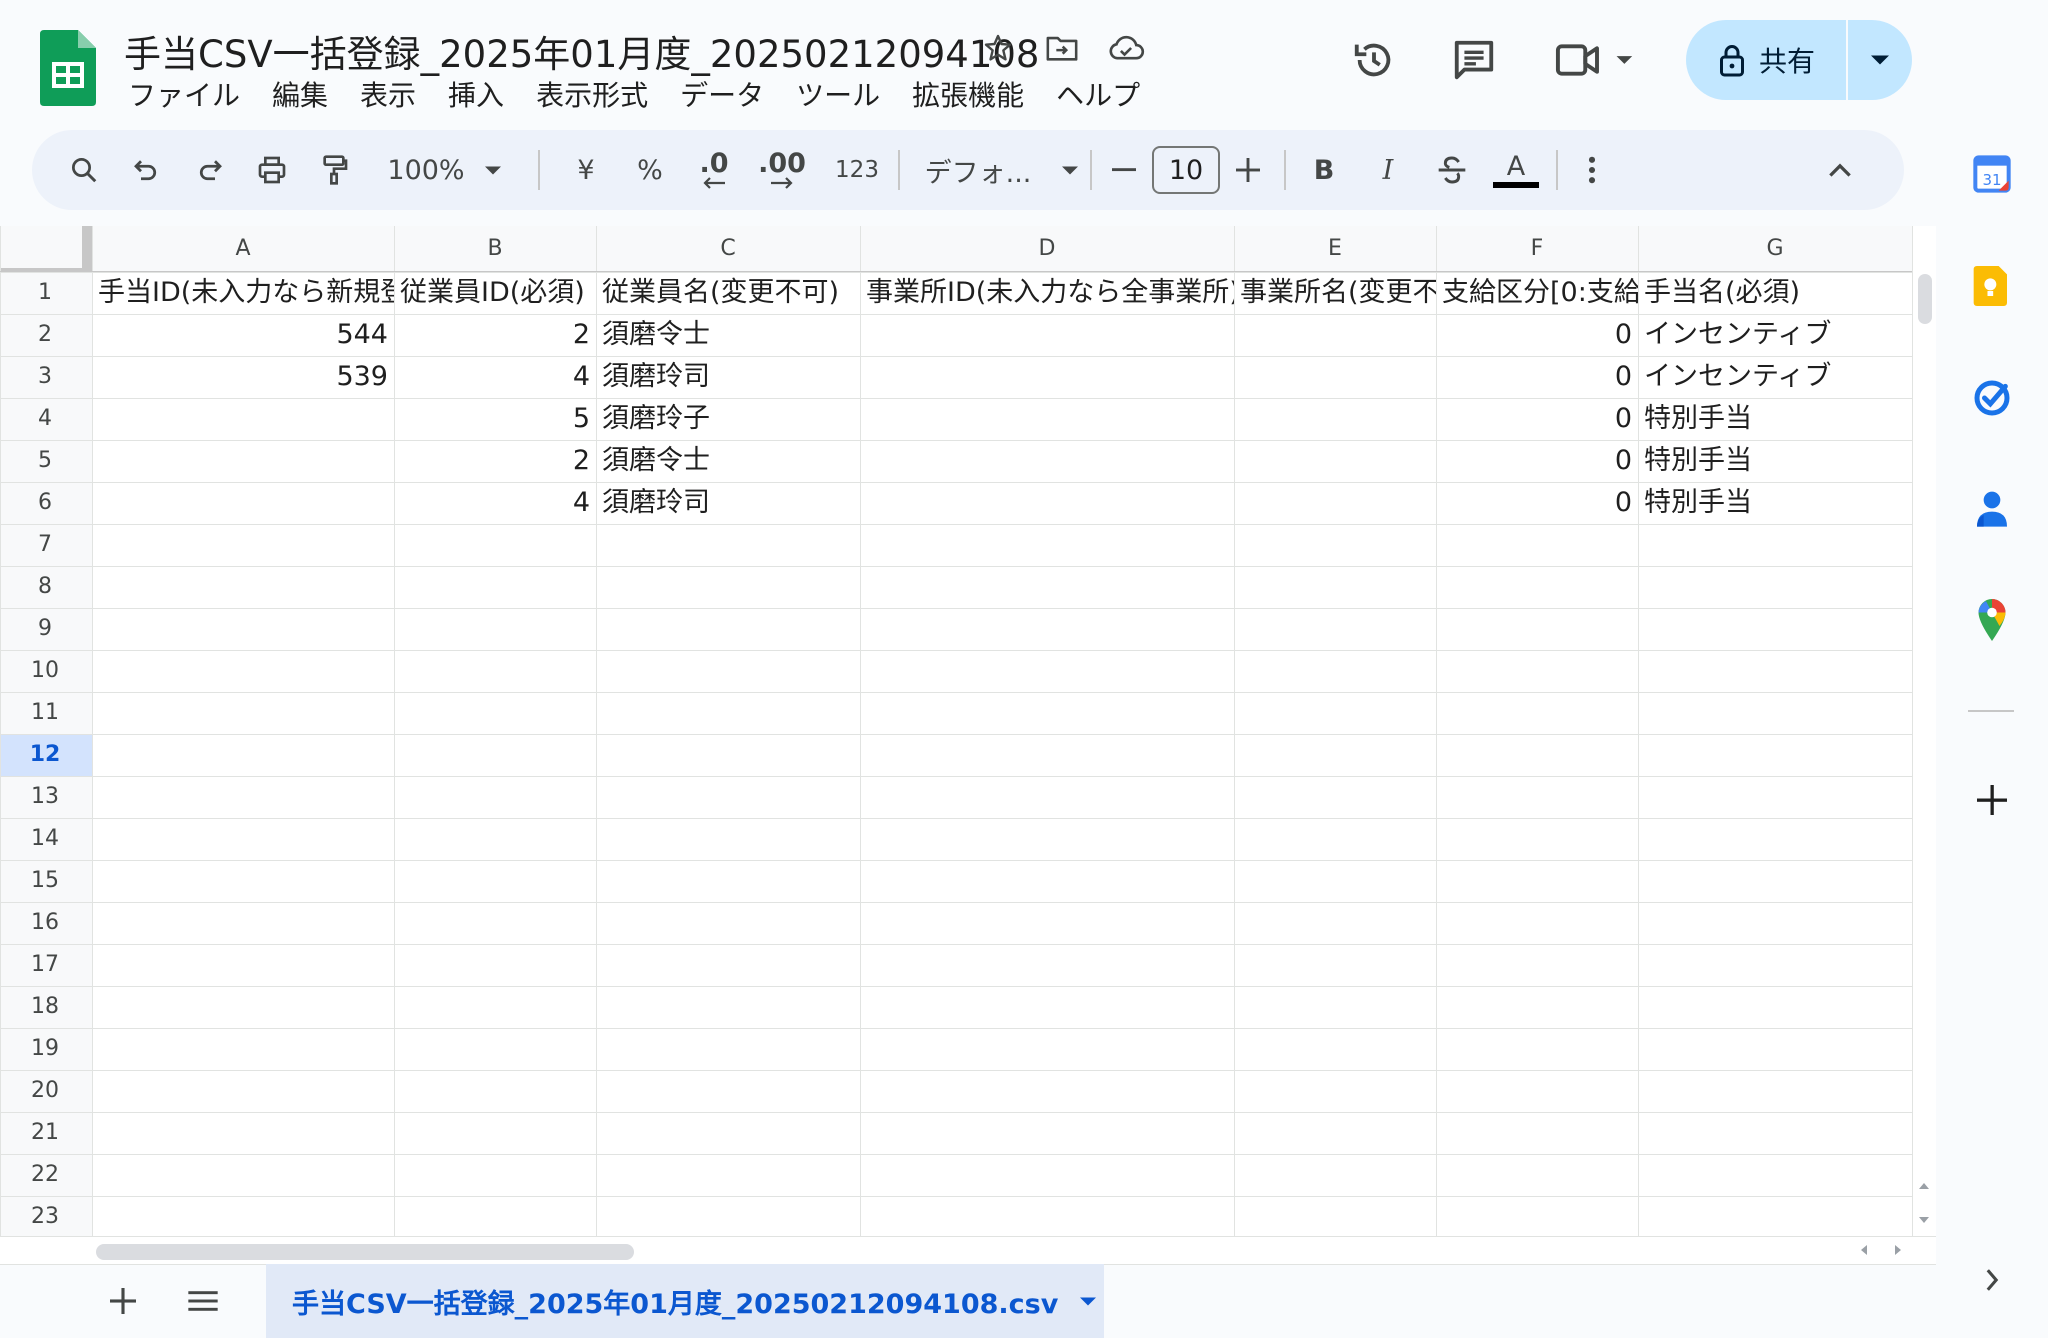 Image resolution: width=2048 pixels, height=1338 pixels. I want to click on menu-format: 表示形式, so click(592, 96).